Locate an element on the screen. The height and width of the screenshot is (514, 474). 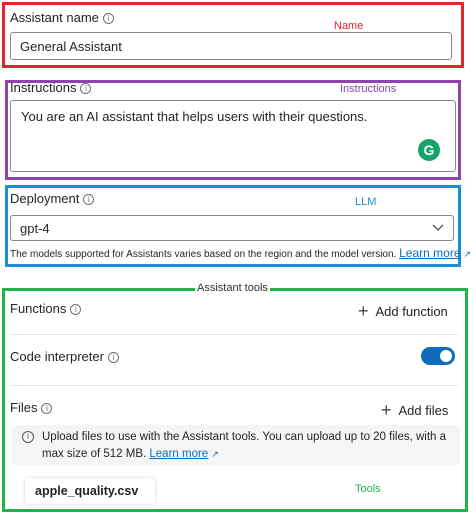
code-interpreter-label: Code interpreter i is located at coordinates (64, 356).